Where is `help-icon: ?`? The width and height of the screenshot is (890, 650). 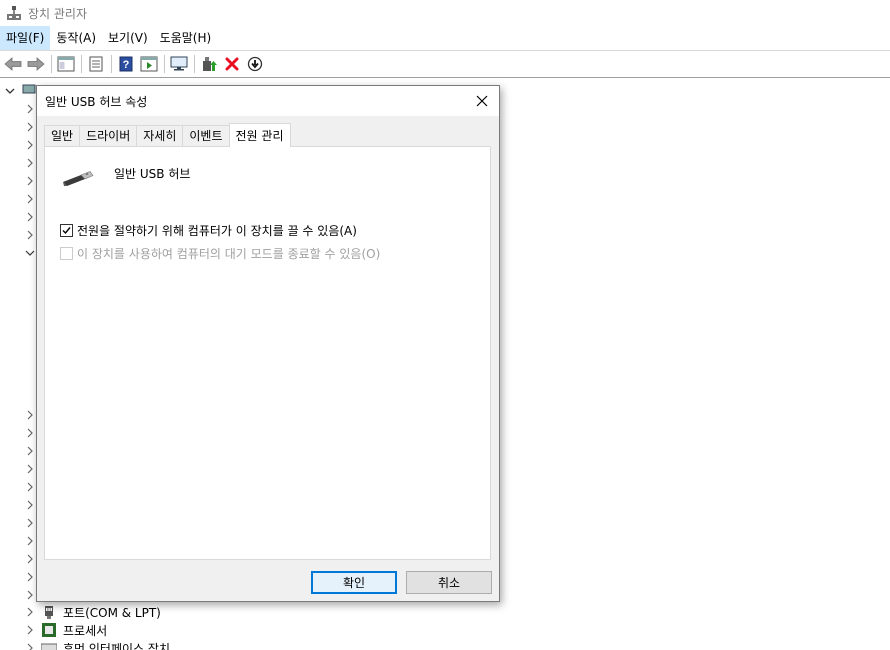
help-icon: ? is located at coordinates (126, 64).